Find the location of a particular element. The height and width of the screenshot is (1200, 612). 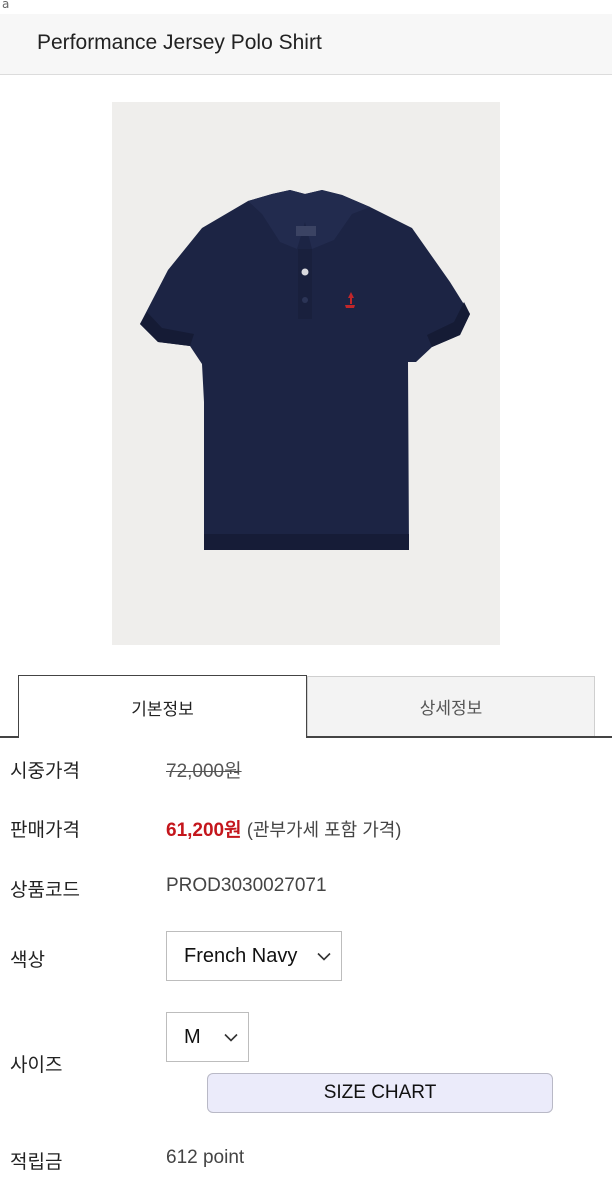

list-price-label: 시중가격 is located at coordinates (45, 771).